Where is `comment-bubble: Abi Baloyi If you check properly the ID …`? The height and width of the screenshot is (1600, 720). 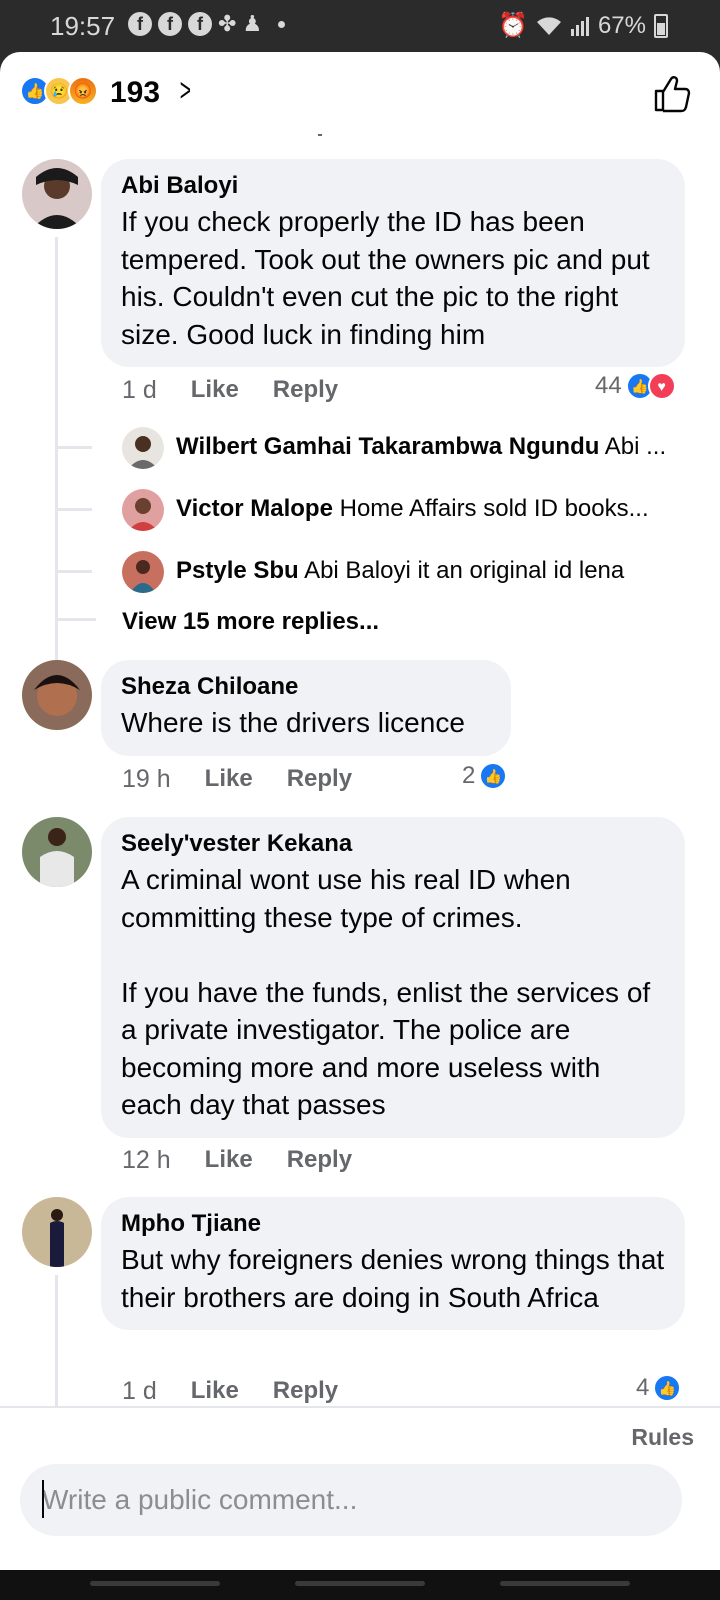 comment-bubble: Abi Baloyi If you check properly the ID … is located at coordinates (393, 263).